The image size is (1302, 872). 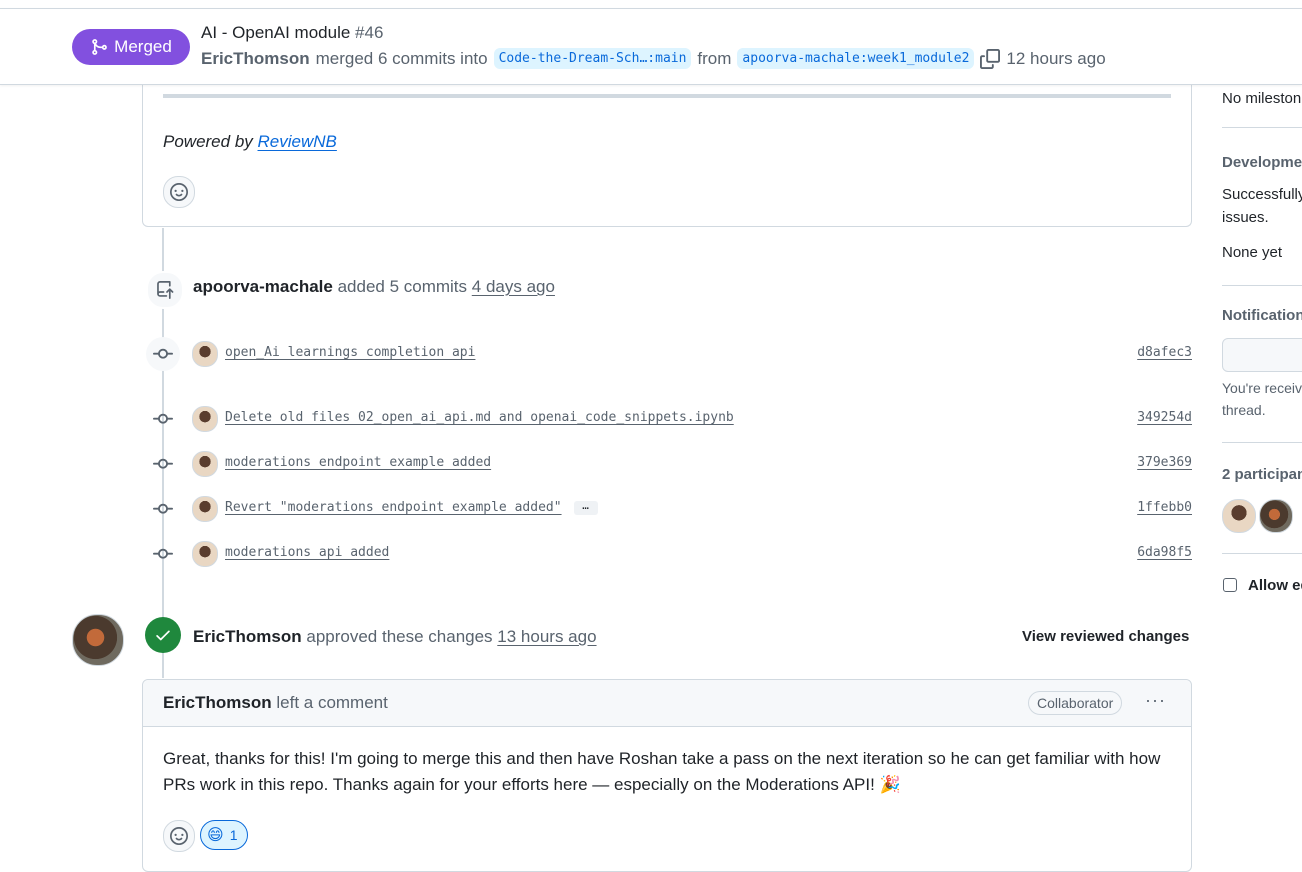 I want to click on milestone-value: No mileston, so click(x=1262, y=98).